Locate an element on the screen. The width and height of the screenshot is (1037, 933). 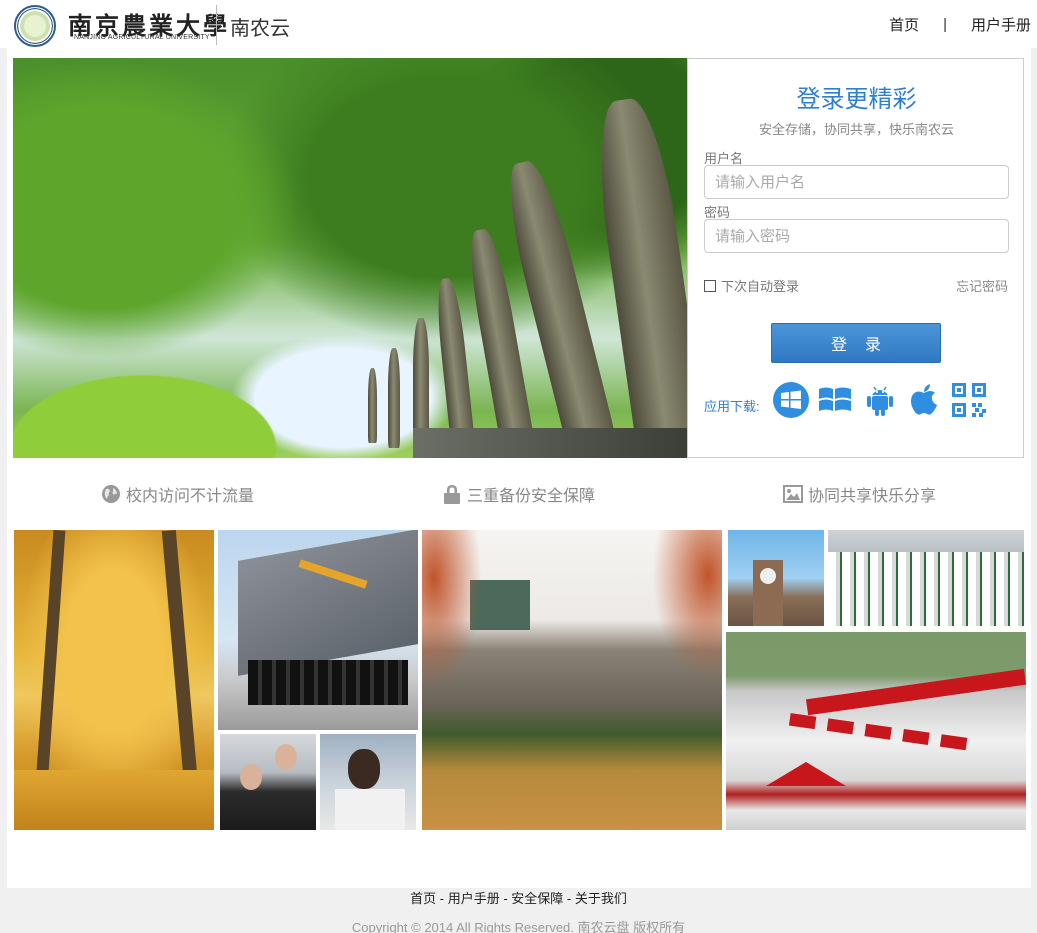
globe-icon is located at coordinates (111, 494).